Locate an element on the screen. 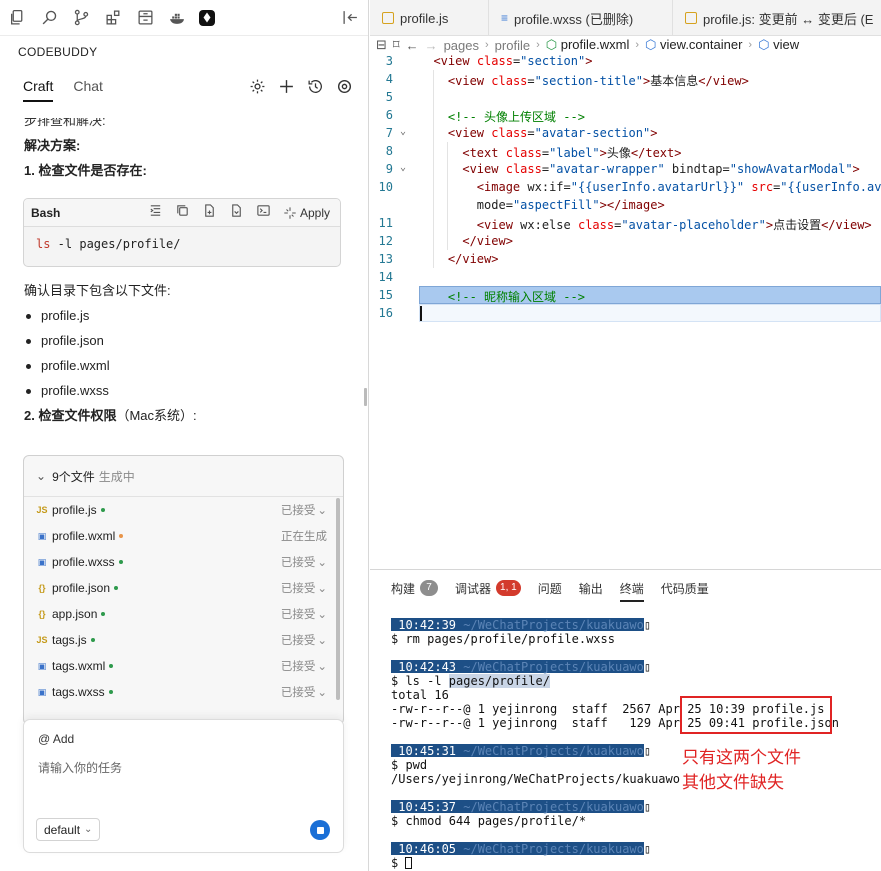 The image size is (881, 871). breadcrumb-item: ⬡ view is located at coordinates (778, 45).